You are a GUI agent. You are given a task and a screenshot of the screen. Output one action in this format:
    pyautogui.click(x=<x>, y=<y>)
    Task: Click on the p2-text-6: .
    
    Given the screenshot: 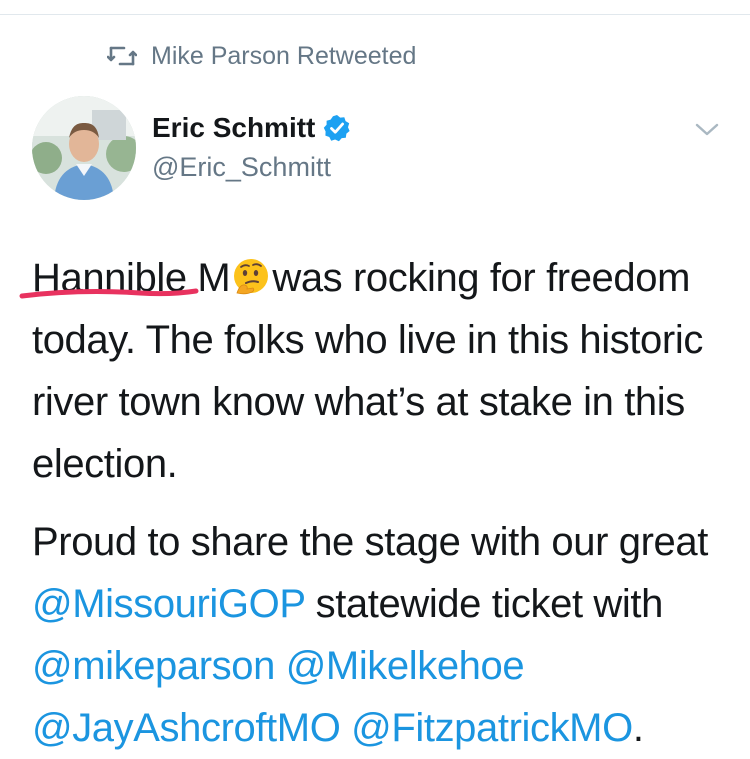 What is the action you would take?
    pyautogui.click(x=638, y=728)
    